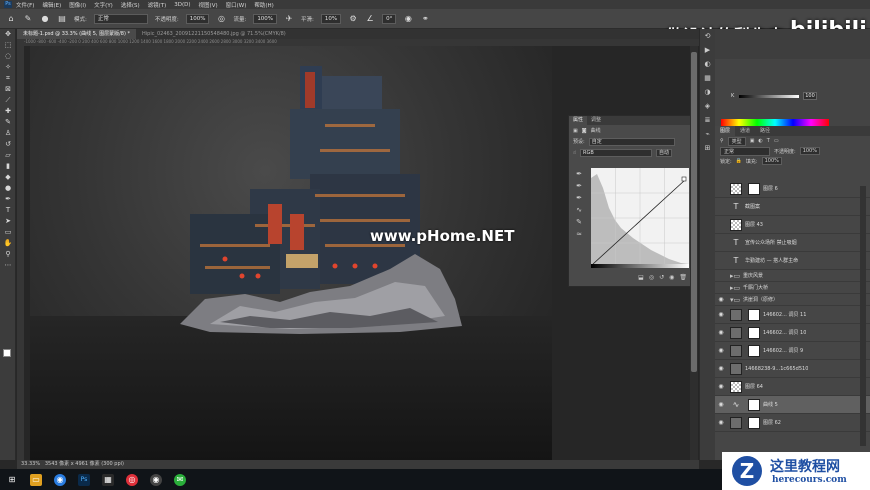  Describe the element at coordinates (11, 19) in the screenshot. I see `home-icon: ⌂` at that location.